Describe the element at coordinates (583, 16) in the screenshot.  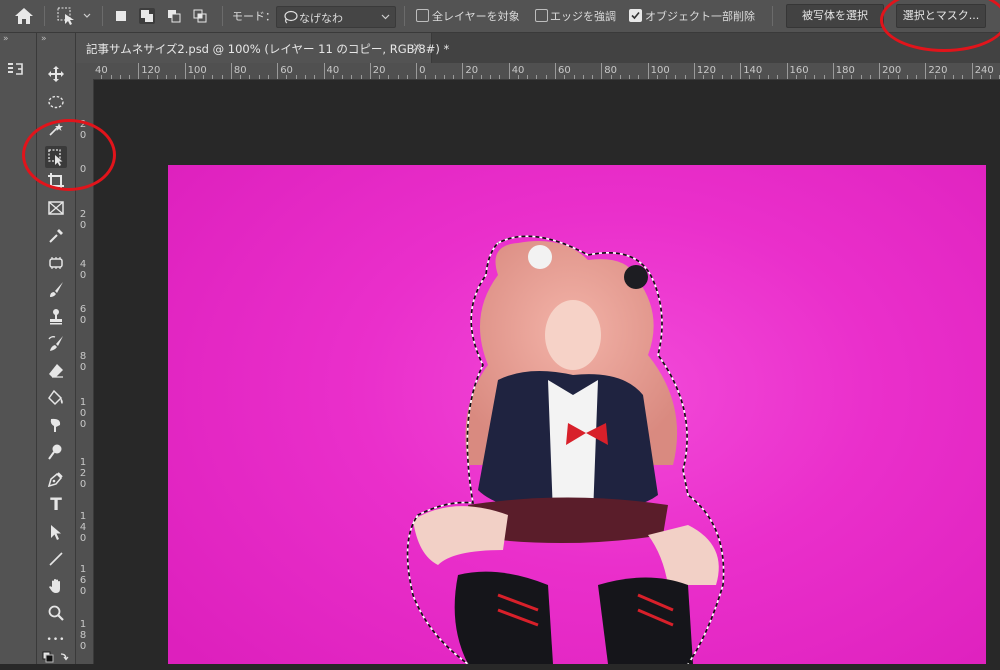
I see `enhance-edge-label: エッジを強調` at that location.